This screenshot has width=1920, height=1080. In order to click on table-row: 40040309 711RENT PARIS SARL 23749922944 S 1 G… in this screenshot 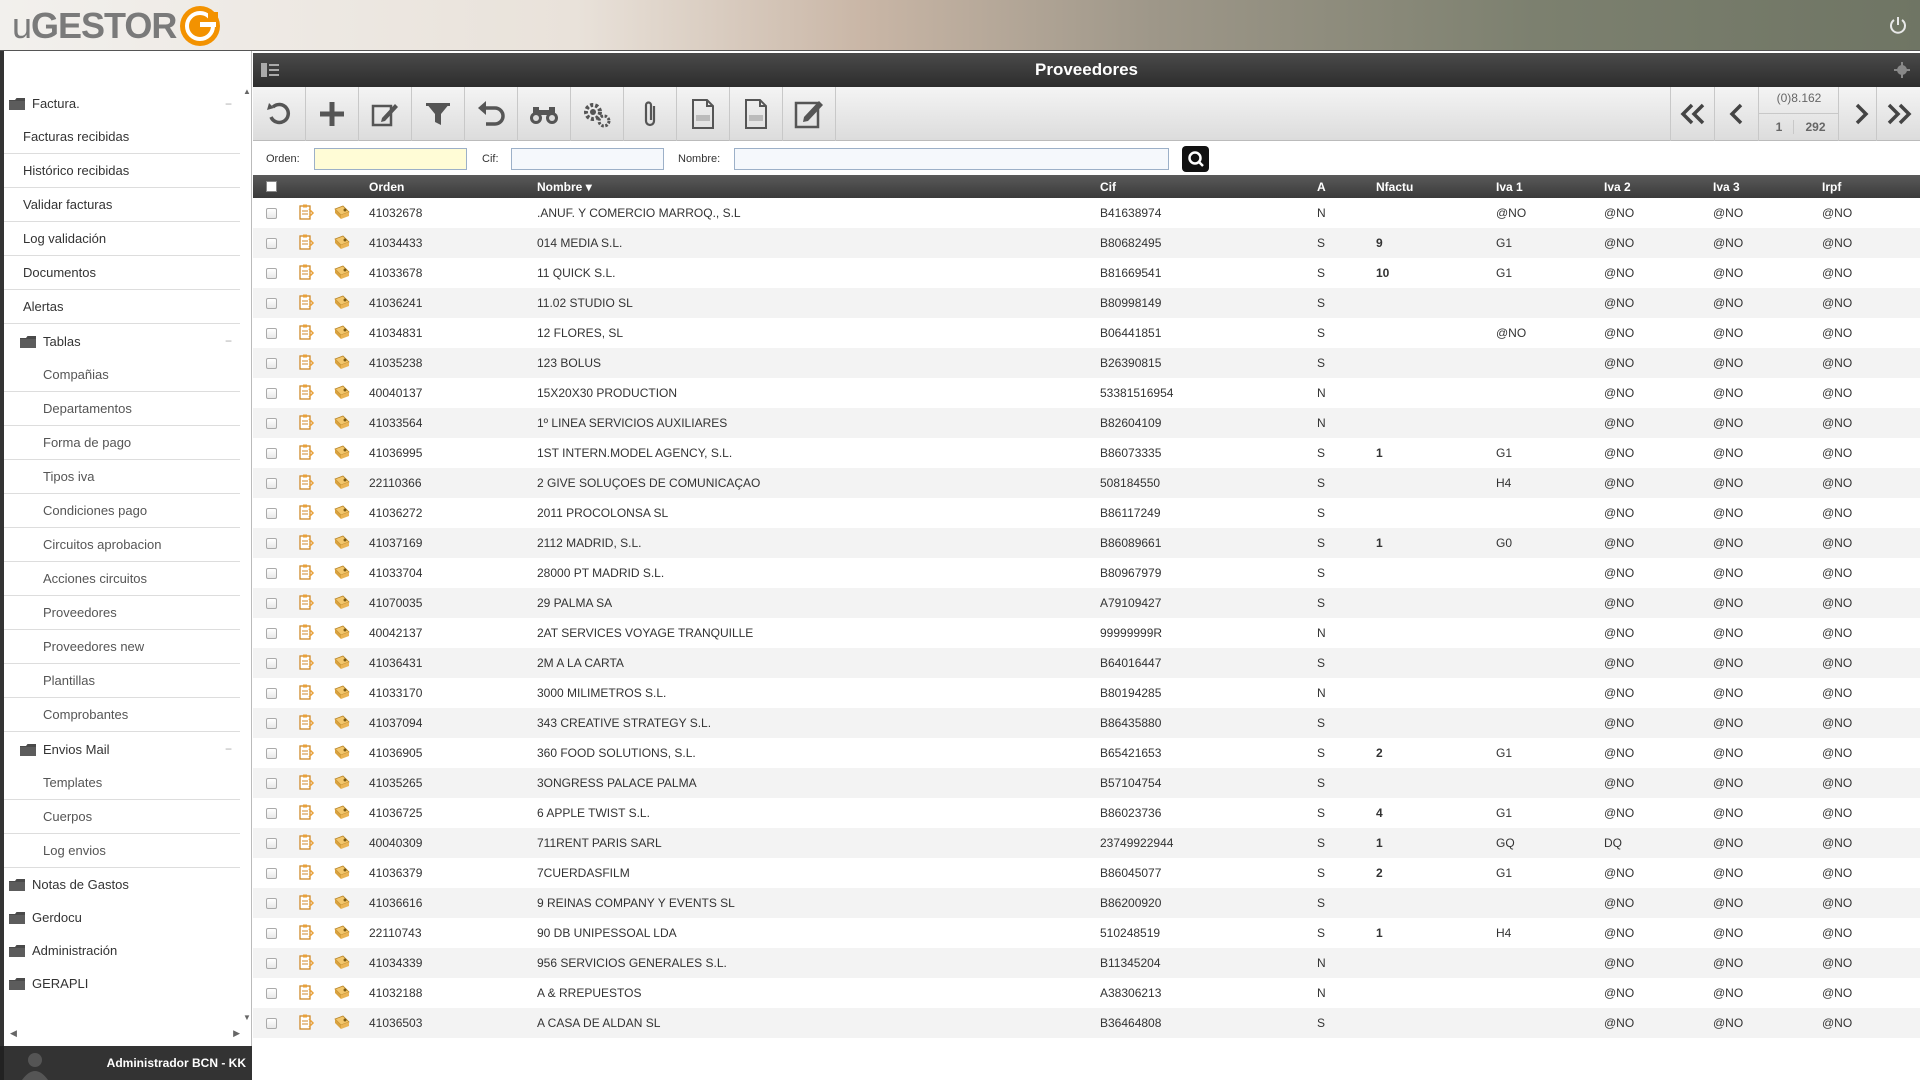, I will do `click(1086, 843)`.